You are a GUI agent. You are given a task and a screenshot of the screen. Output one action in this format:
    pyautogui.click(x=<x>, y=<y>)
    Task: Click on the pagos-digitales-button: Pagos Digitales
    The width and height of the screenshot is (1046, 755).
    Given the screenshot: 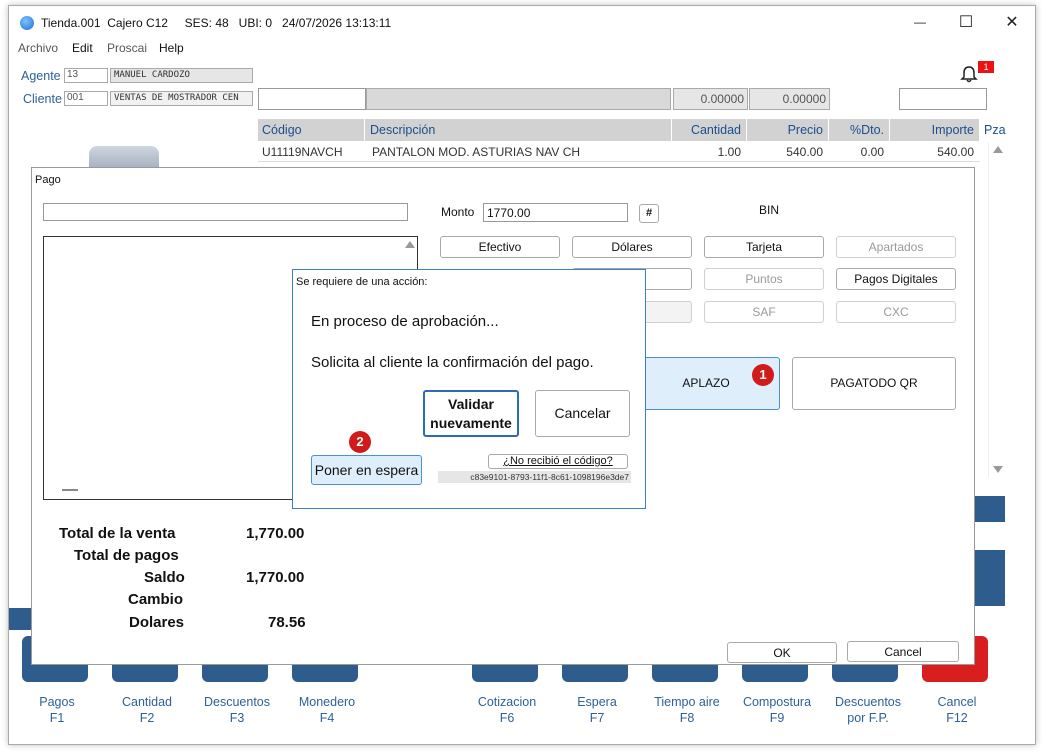 What is the action you would take?
    pyautogui.click(x=896, y=279)
    